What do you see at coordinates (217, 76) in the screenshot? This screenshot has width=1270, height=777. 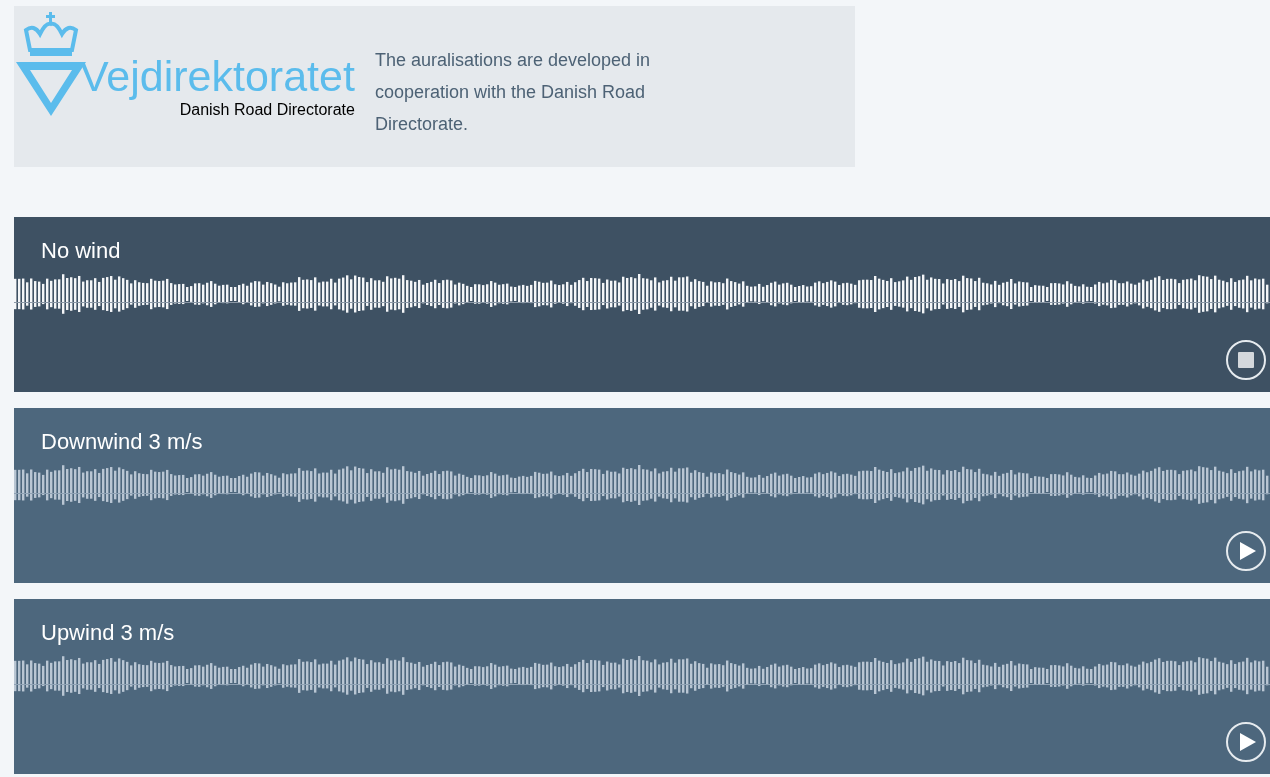 I see `logo-wordmark: Vejdirektoratet` at bounding box center [217, 76].